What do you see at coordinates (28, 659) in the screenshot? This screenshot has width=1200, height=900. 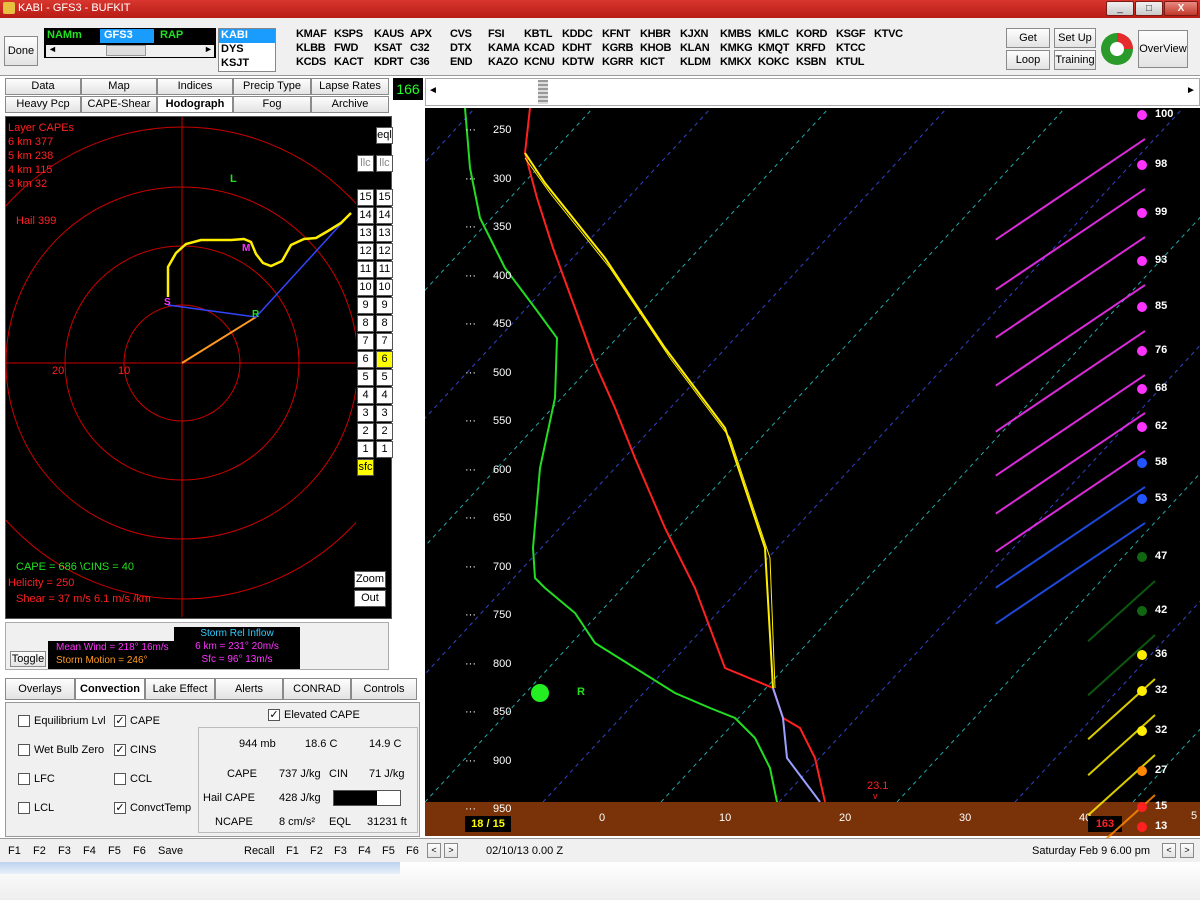 I see `toggle-button: Toggle` at bounding box center [28, 659].